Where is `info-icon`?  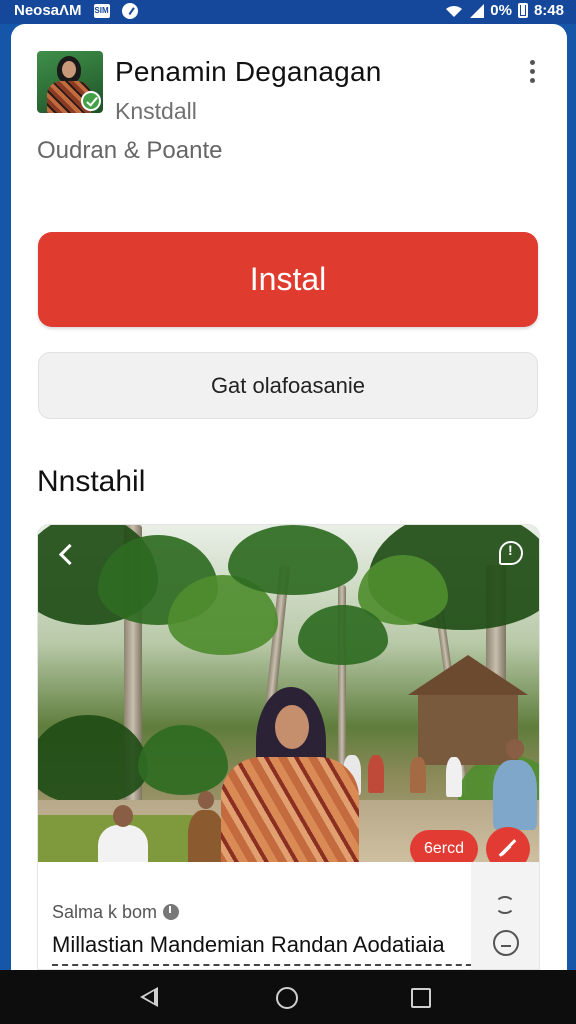
info-icon is located at coordinates (171, 912).